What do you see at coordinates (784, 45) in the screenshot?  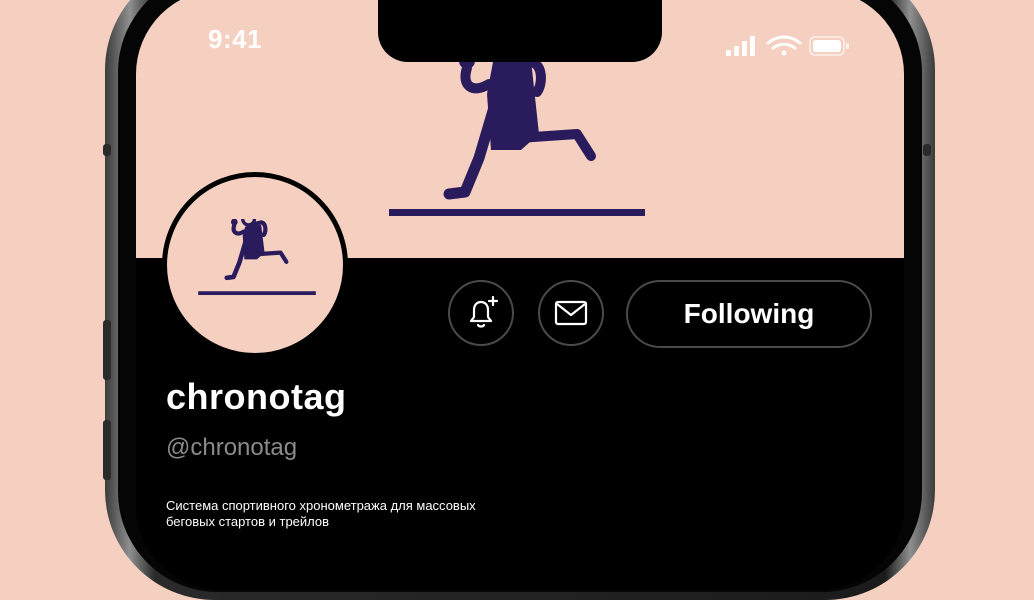 I see `wifi-icon` at bounding box center [784, 45].